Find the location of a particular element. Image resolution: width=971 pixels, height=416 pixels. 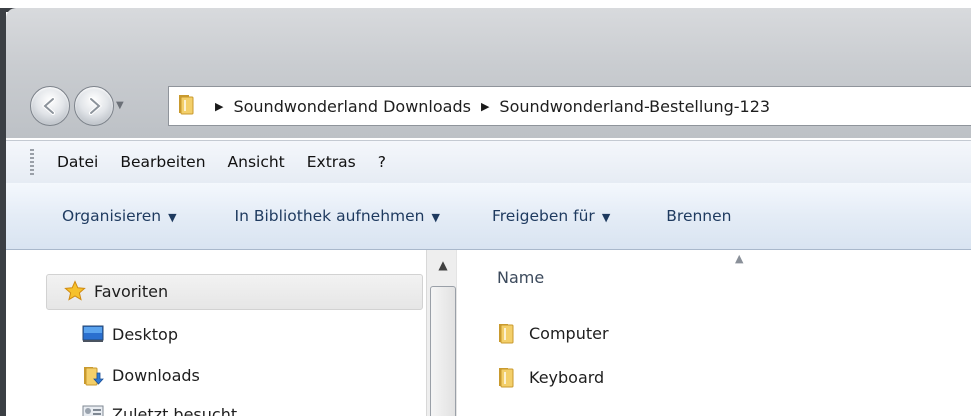

list-item: Keyboard is located at coordinates (550, 377).